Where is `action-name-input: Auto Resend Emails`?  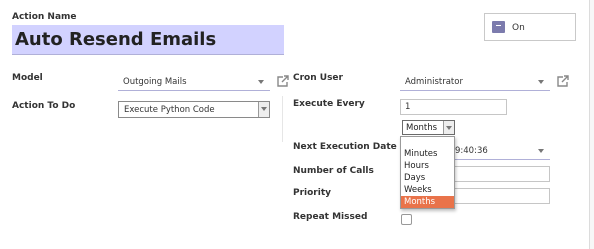
action-name-input: Auto Resend Emails is located at coordinates (148, 40).